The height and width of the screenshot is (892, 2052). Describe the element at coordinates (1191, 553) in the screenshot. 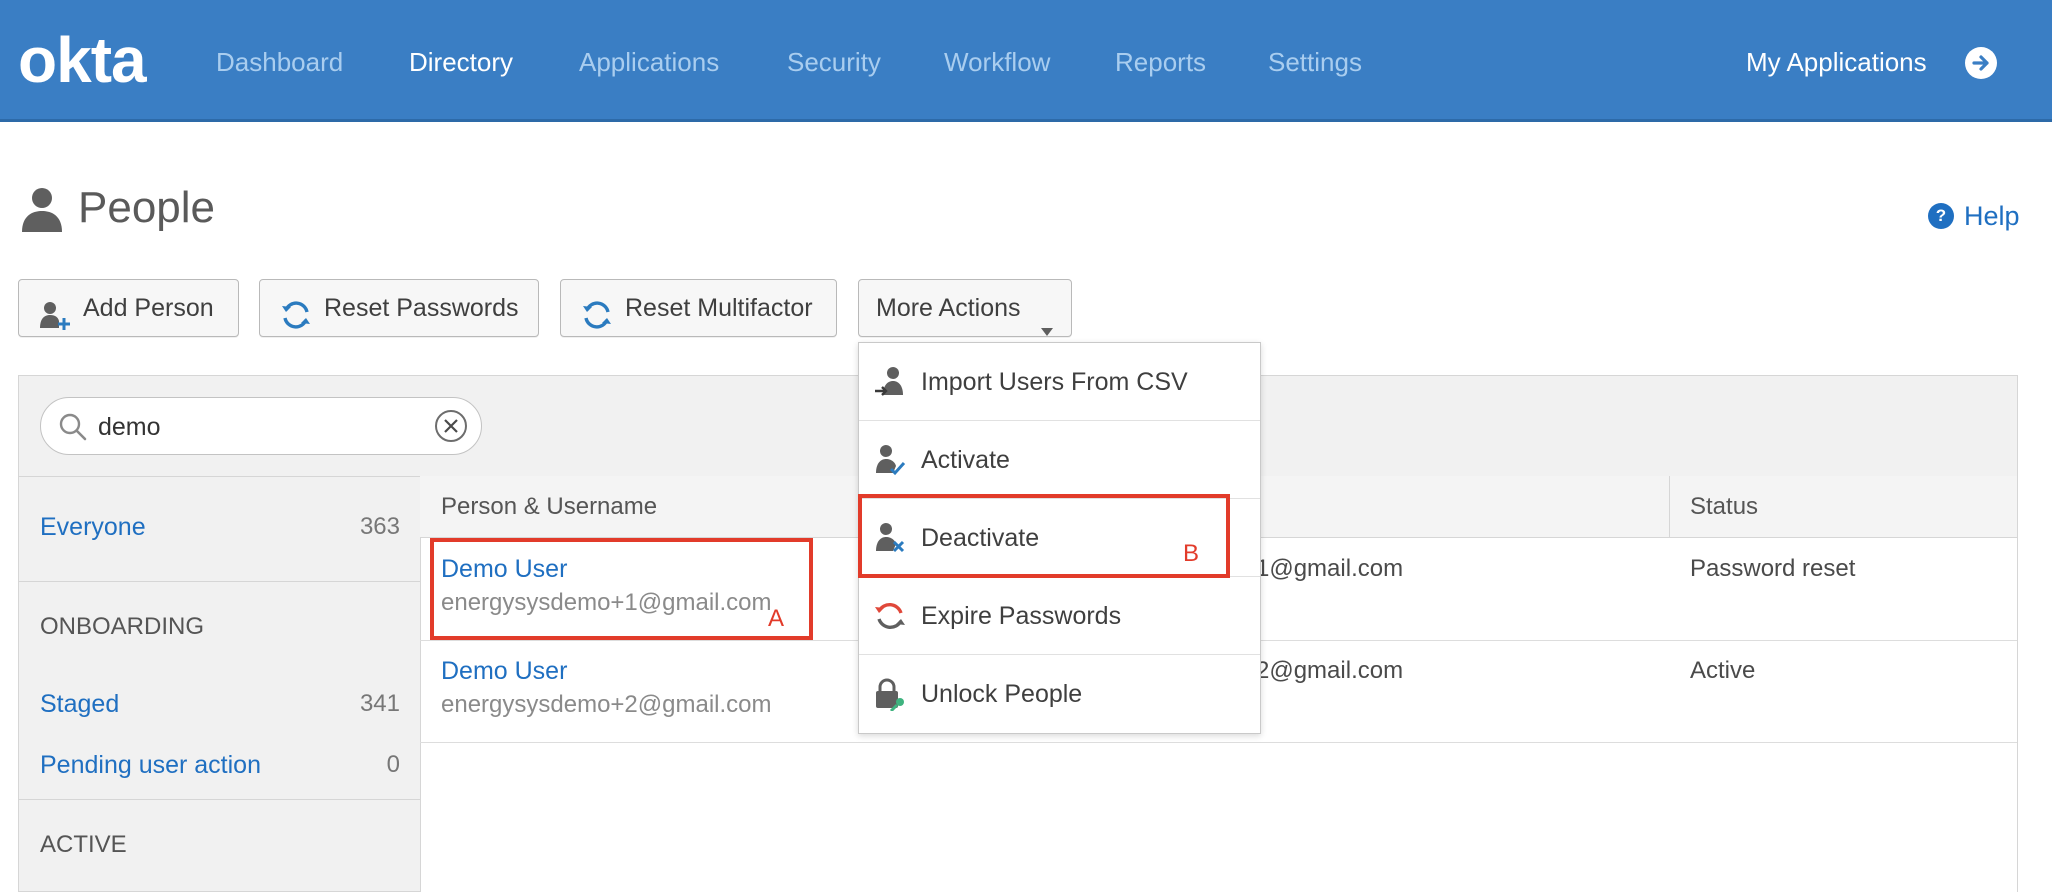

I see `annotation-label-b: B` at that location.